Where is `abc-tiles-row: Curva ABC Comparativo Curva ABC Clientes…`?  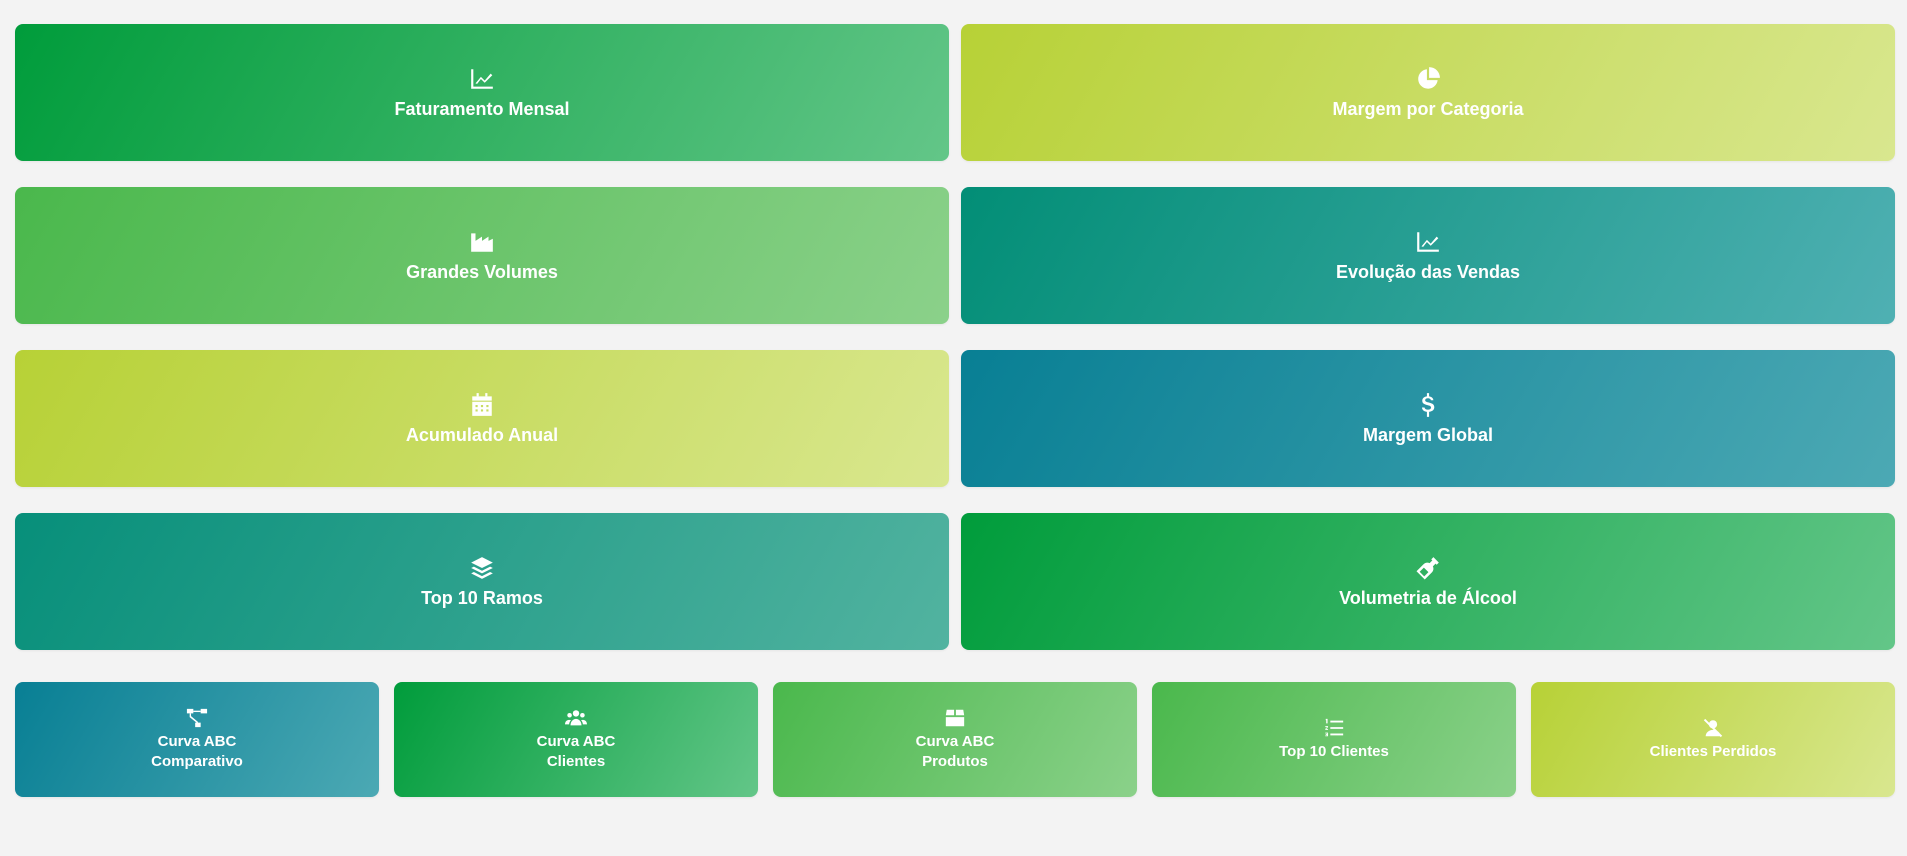
abc-tiles-row: Curva ABC Comparativo Curva ABC Clientes… is located at coordinates (955, 739).